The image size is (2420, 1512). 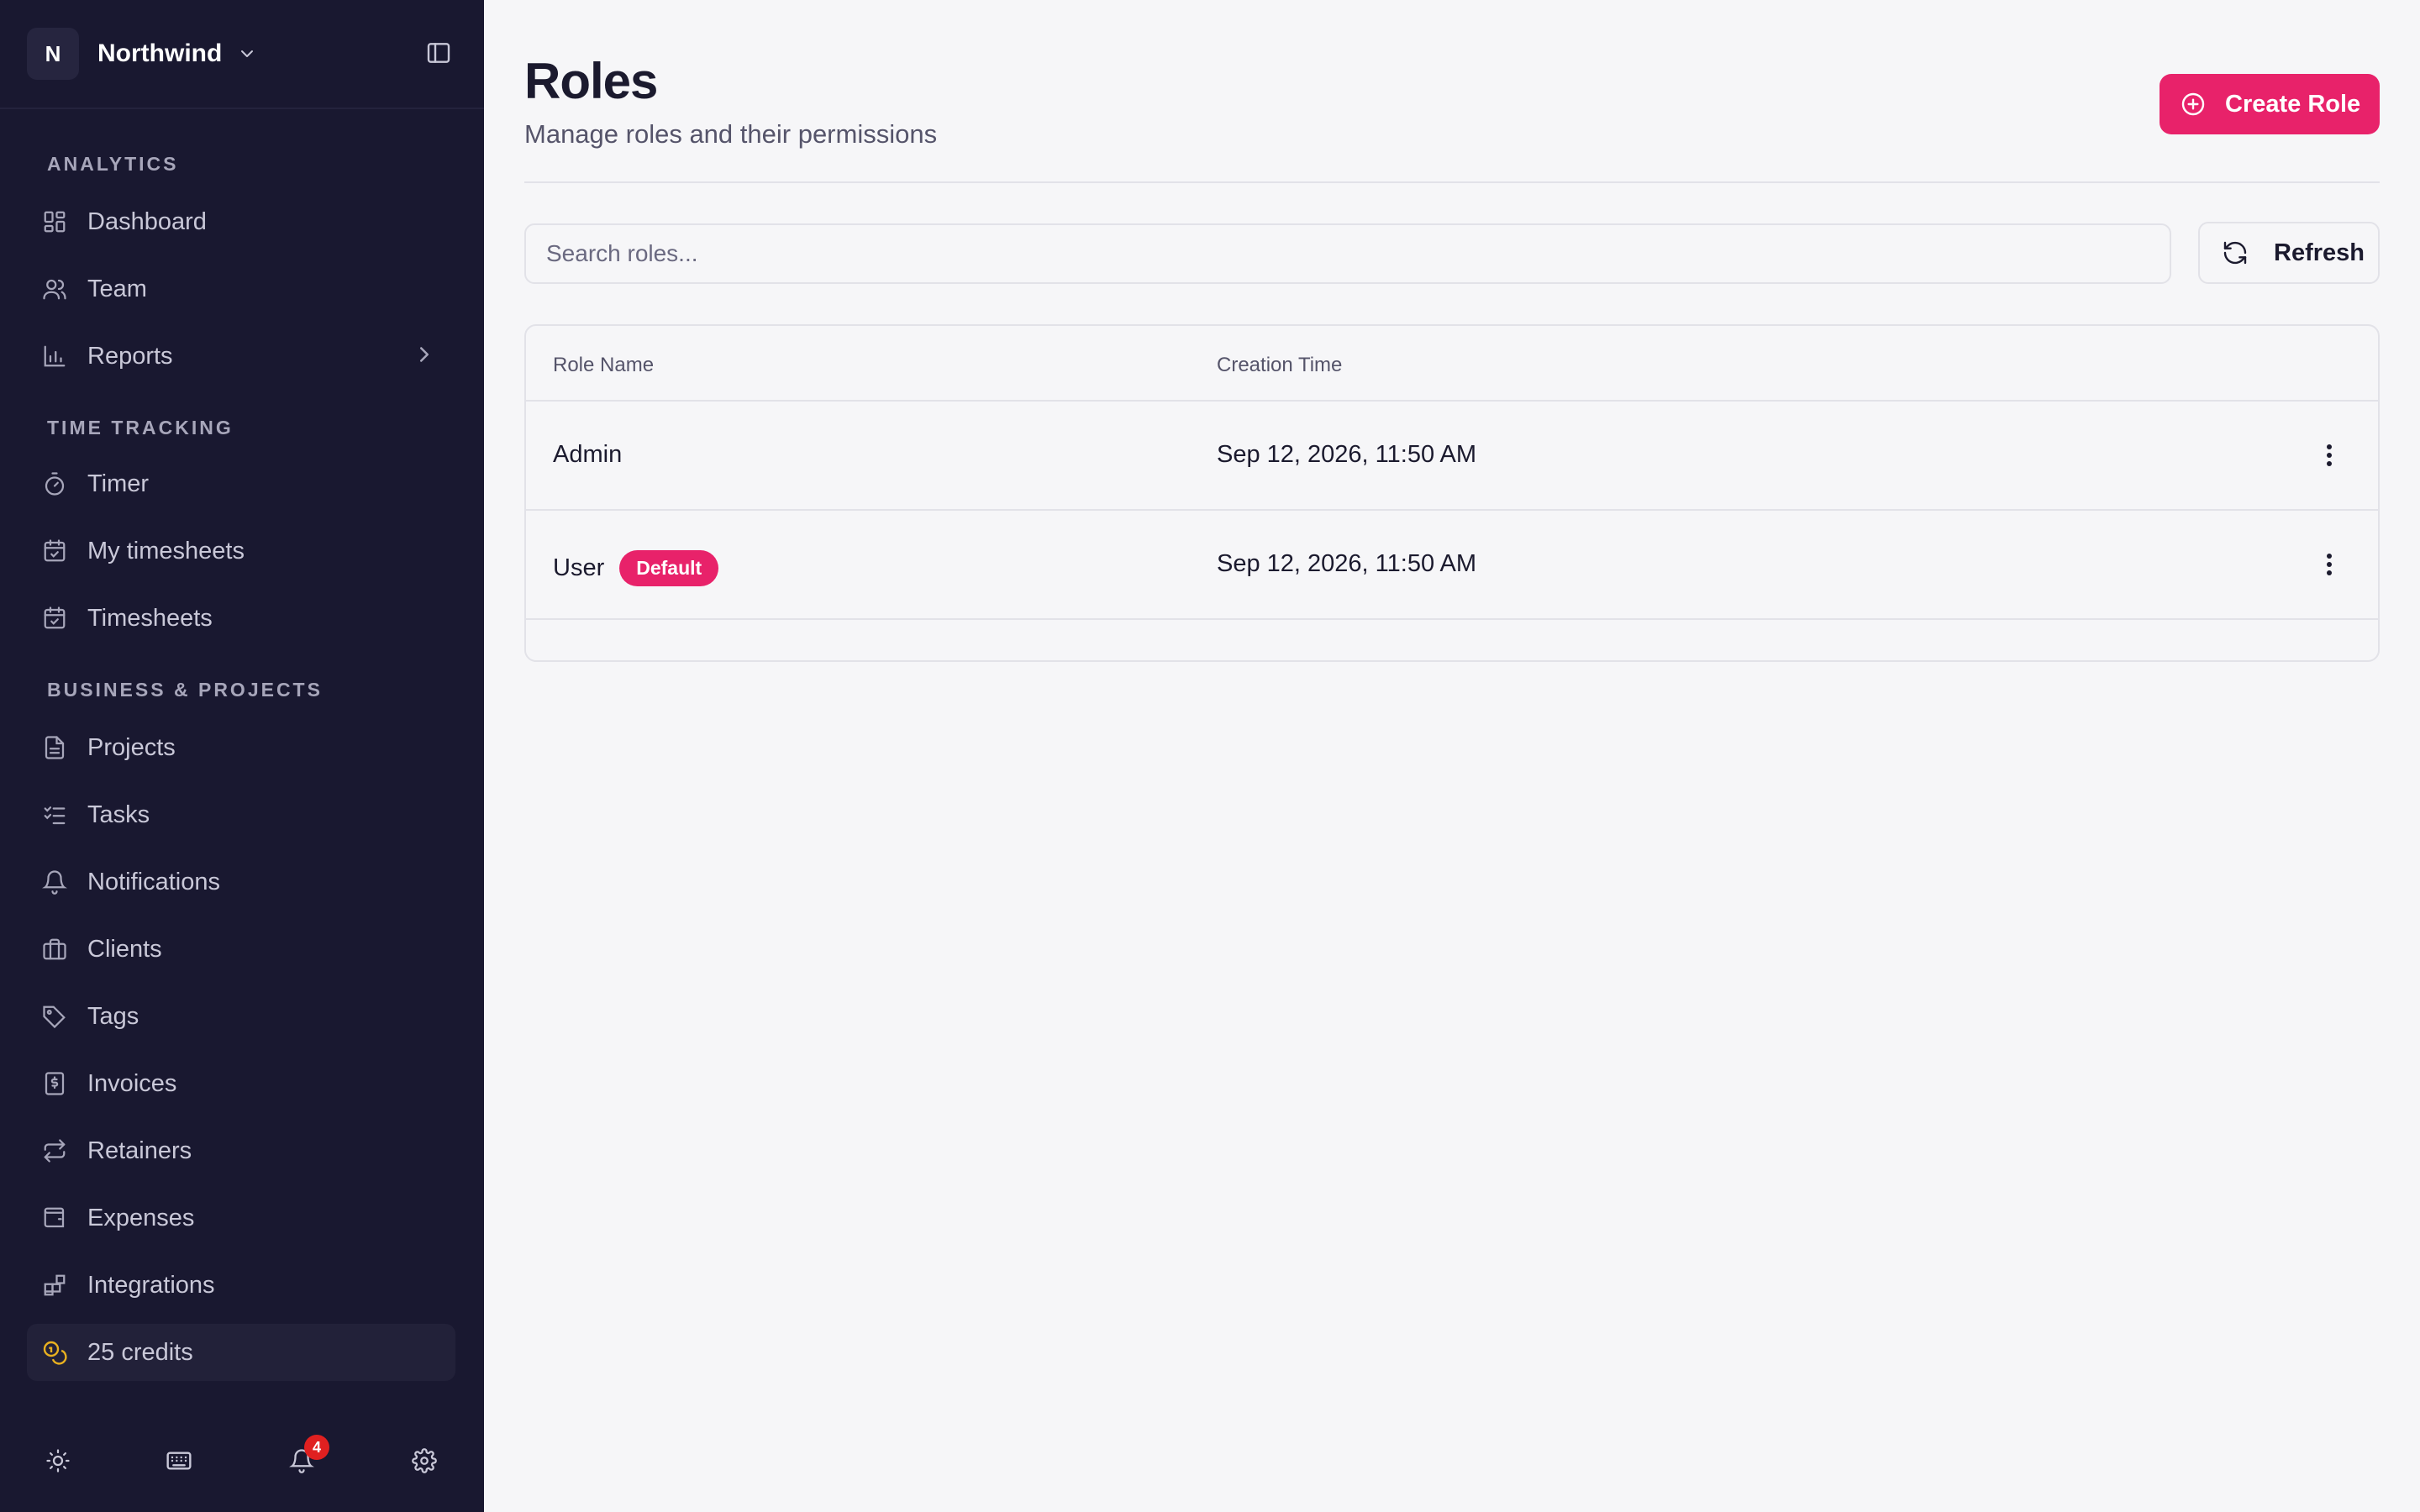 I want to click on gear-icon, so click(x=424, y=1460).